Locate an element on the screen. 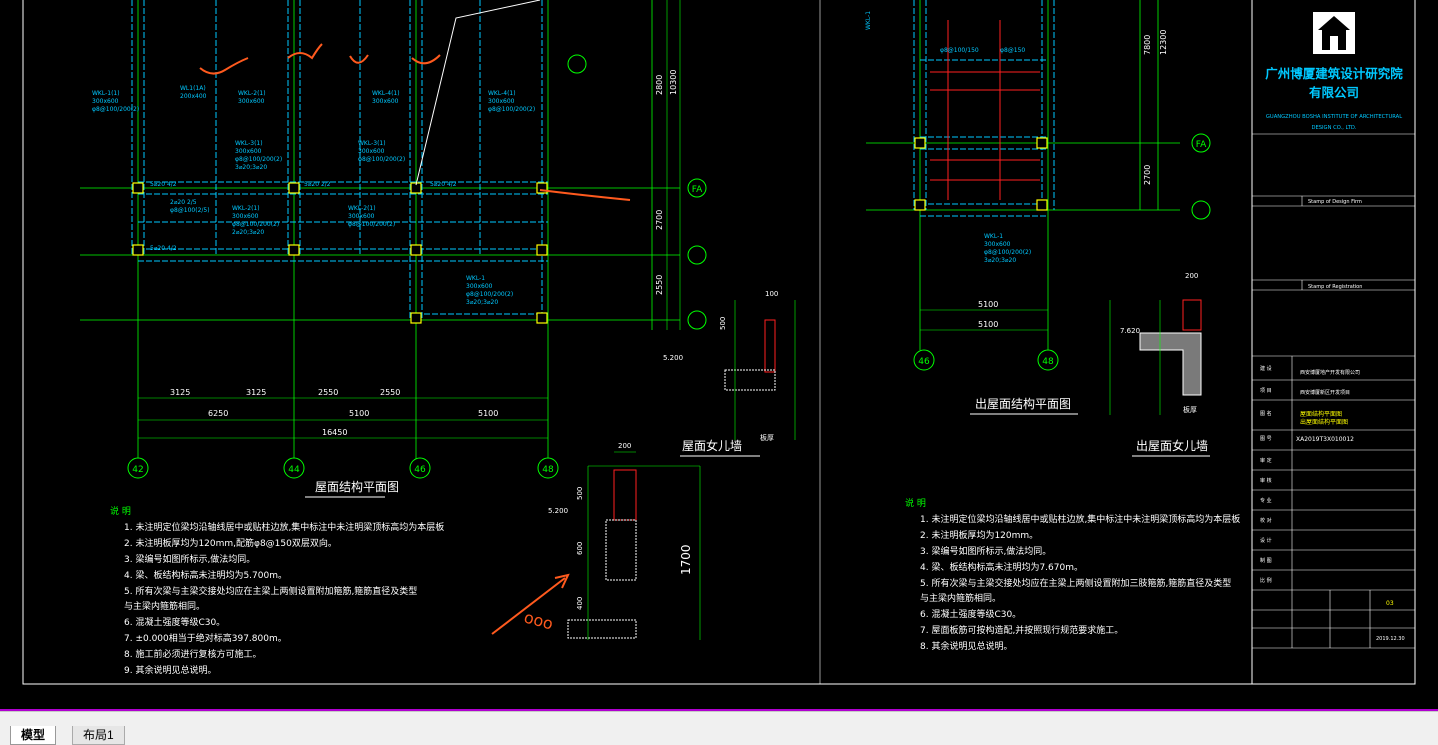  svg-text: 2019.12.30 is located at coordinates (1390, 639).